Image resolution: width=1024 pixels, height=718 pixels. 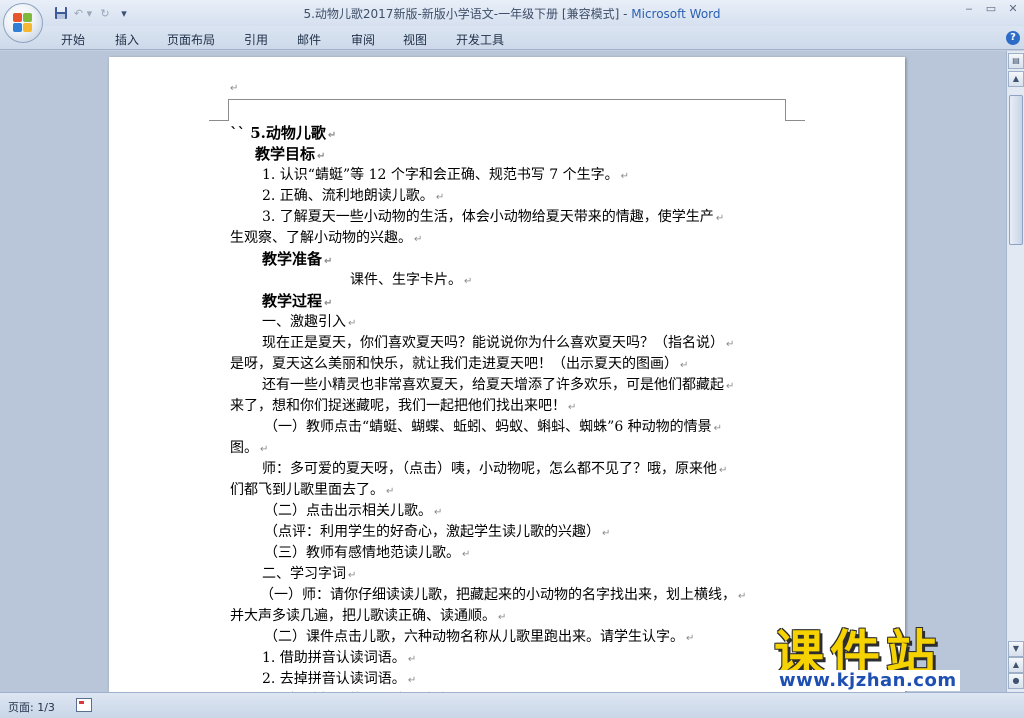 I want to click on document-line: 生观察、了解小动物的兴趣。 ↵, so click(x=326, y=238).